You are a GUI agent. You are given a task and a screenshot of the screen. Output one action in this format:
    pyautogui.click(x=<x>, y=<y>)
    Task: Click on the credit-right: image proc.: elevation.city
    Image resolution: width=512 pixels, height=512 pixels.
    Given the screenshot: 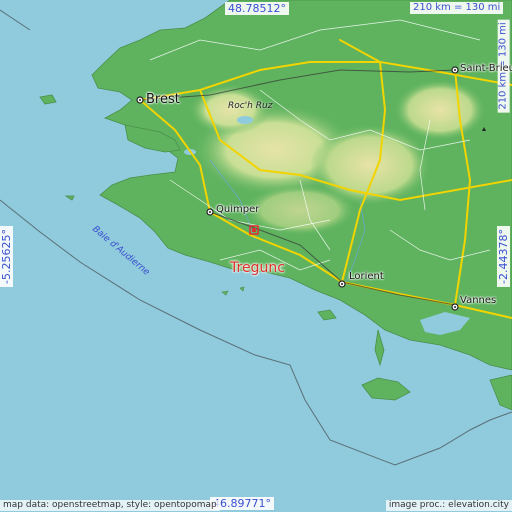 What is the action you would take?
    pyautogui.click(x=448, y=505)
    